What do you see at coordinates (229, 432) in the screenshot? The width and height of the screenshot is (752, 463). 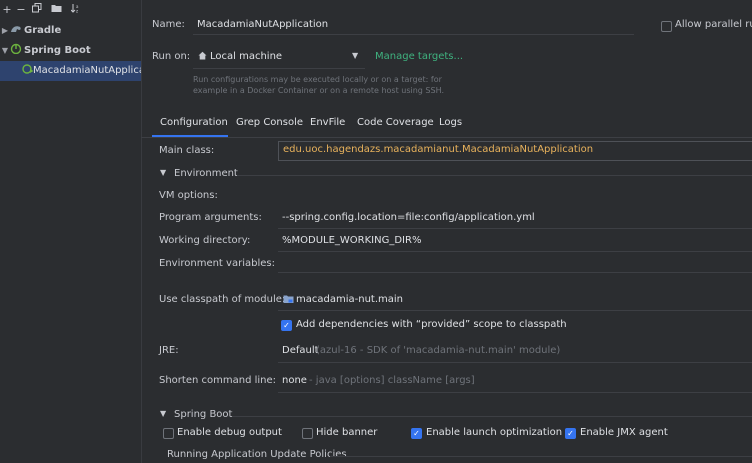 I see `debug-output-label: Enable debug output` at bounding box center [229, 432].